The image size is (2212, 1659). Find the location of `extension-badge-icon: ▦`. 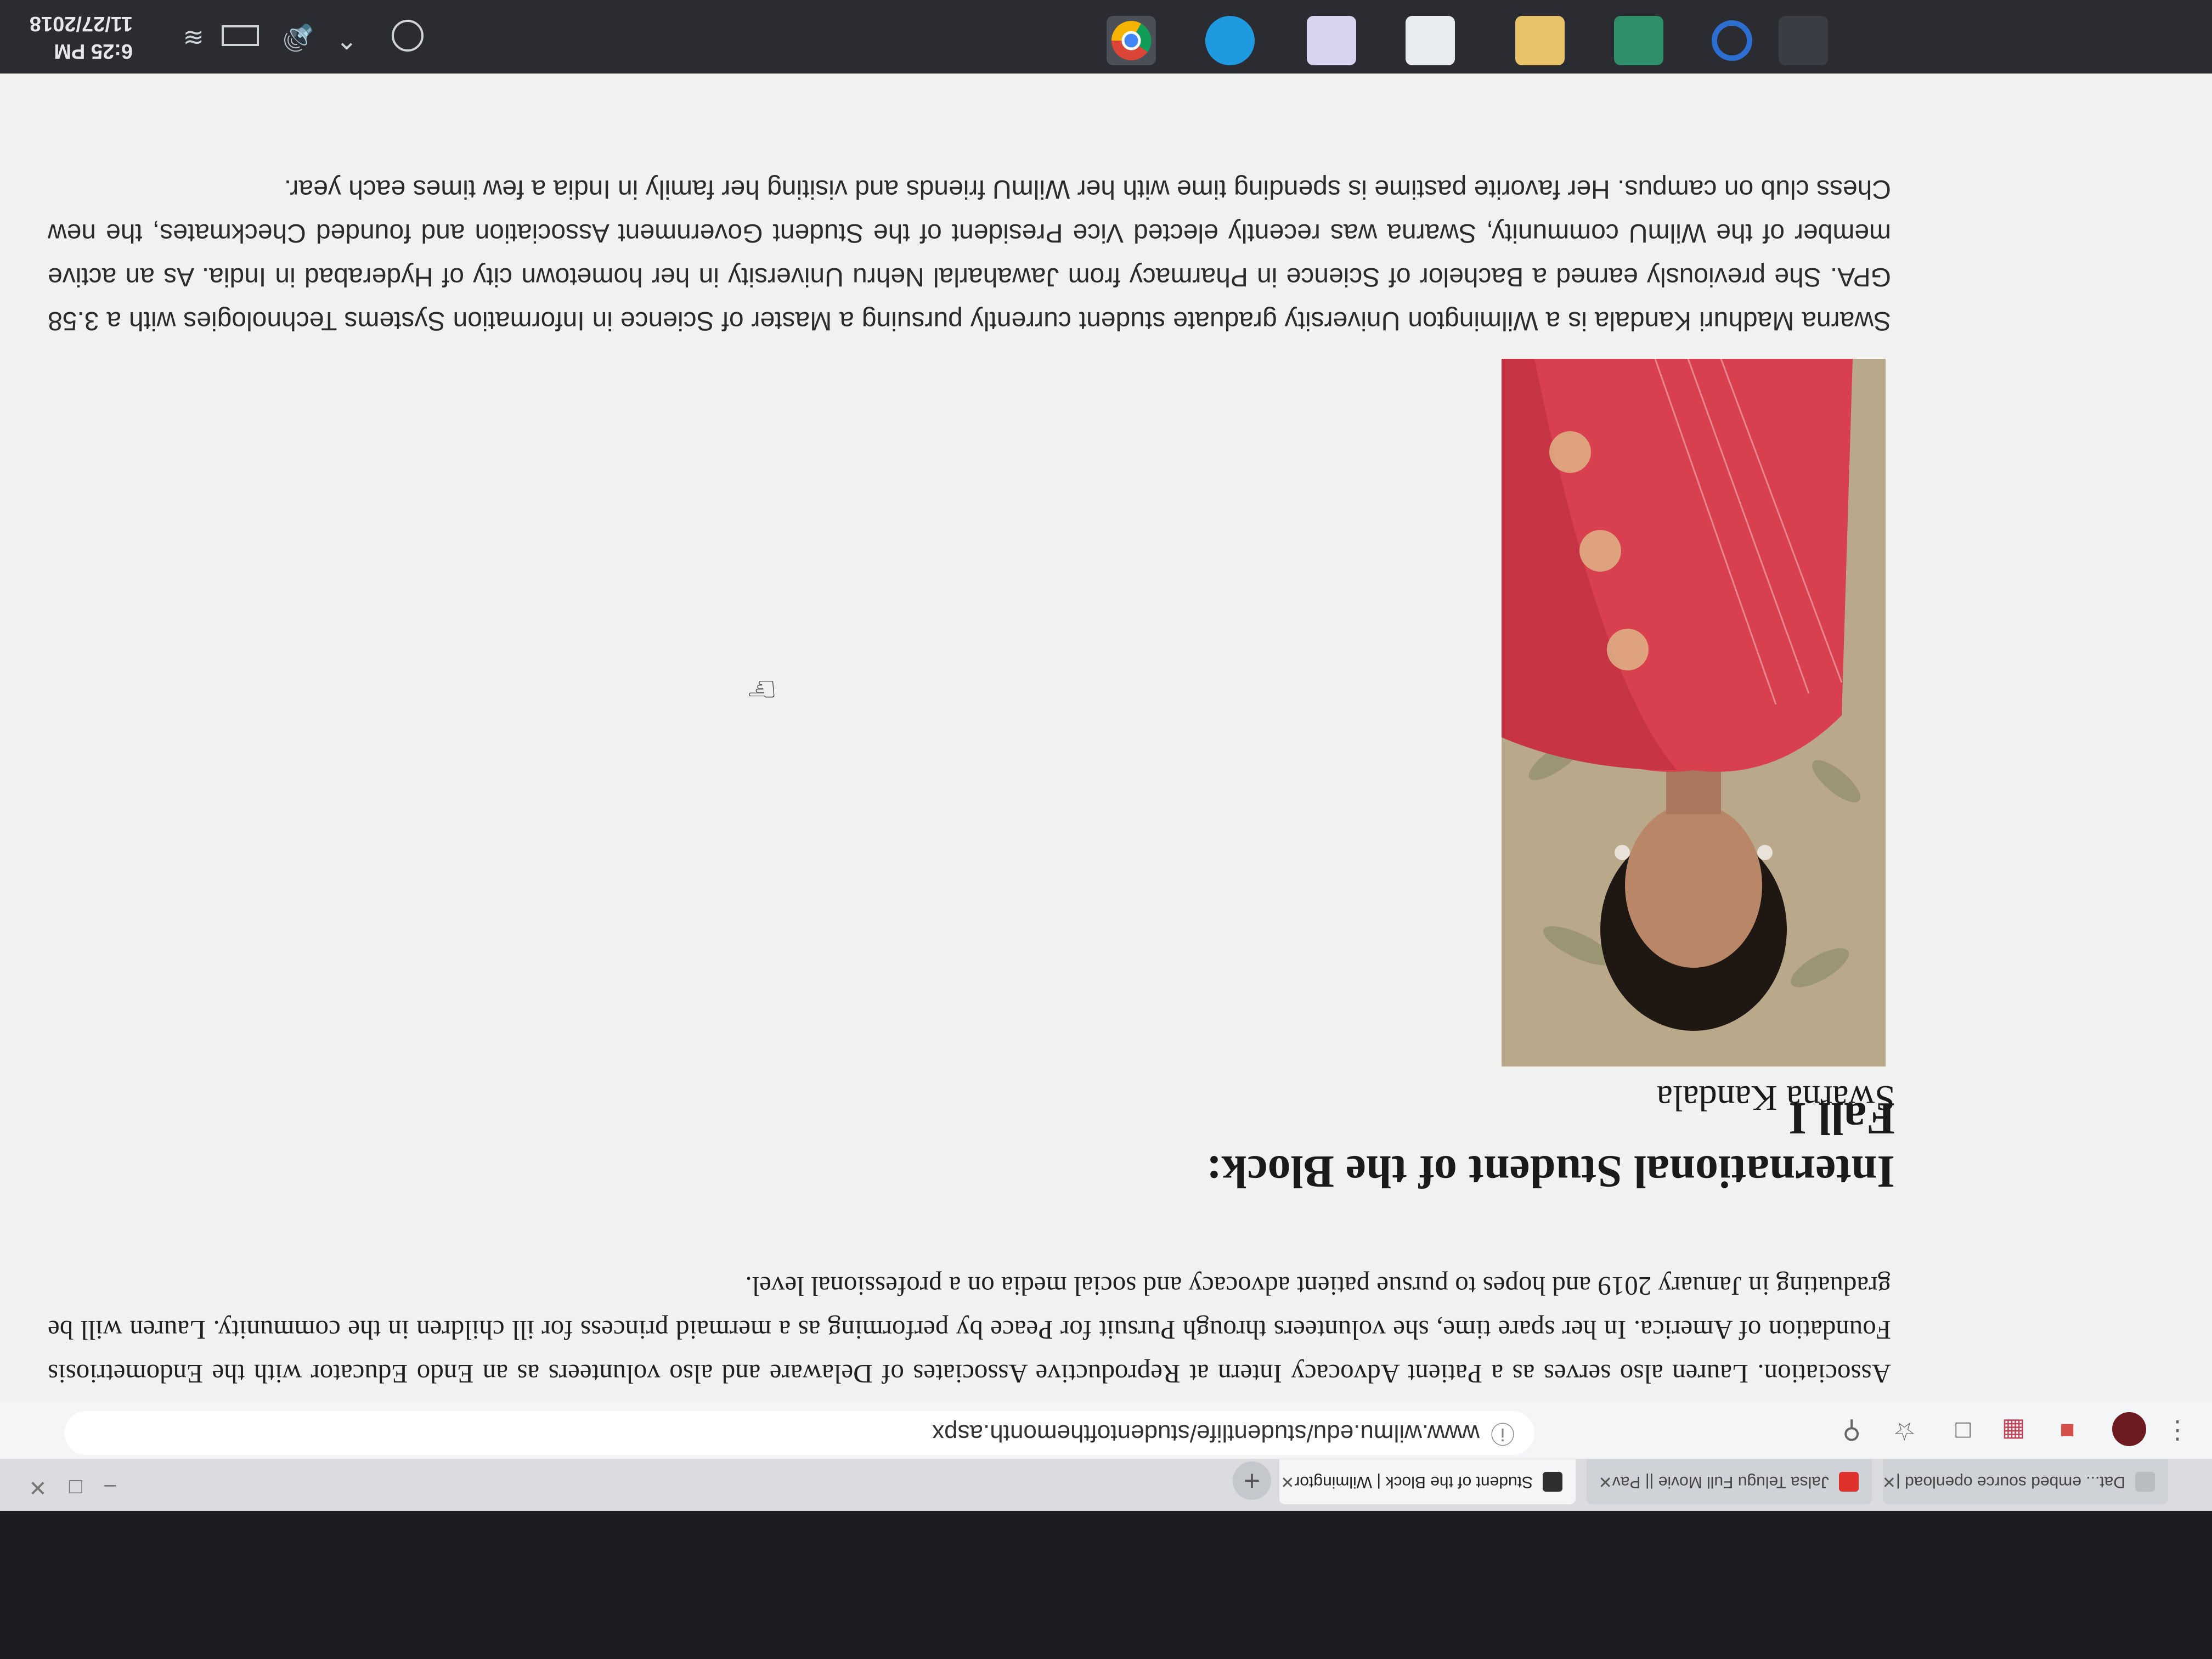

extension-badge-icon: ▦ is located at coordinates (2013, 1431).